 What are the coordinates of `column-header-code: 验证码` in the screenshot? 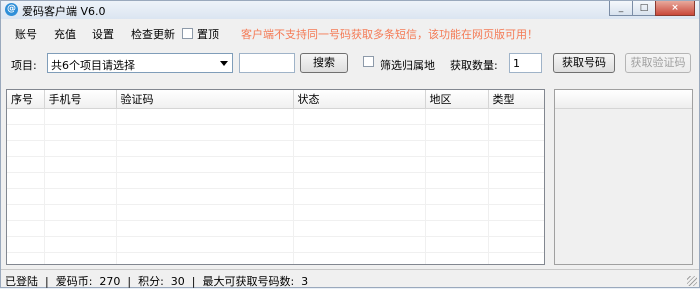 It's located at (205, 99).